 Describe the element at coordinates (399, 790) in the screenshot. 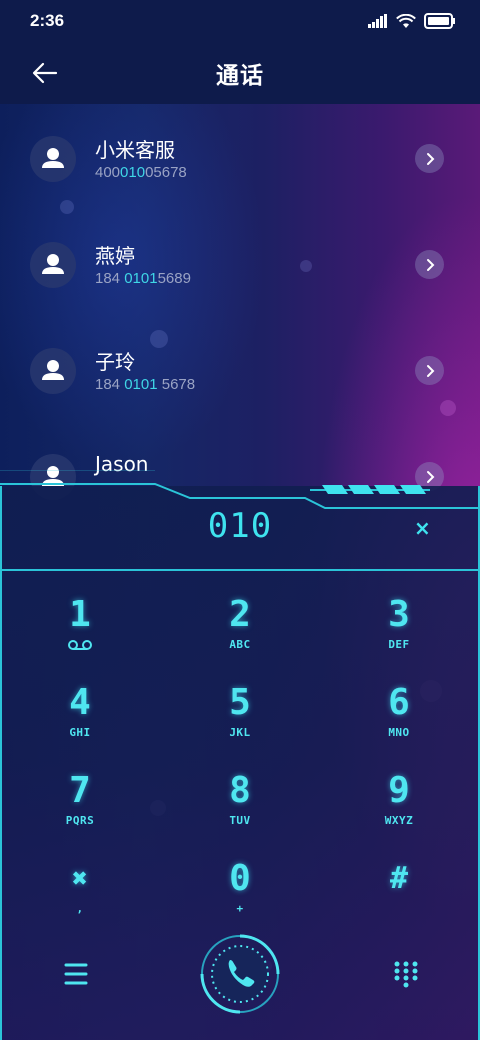

I see `key-digit: 9` at that location.